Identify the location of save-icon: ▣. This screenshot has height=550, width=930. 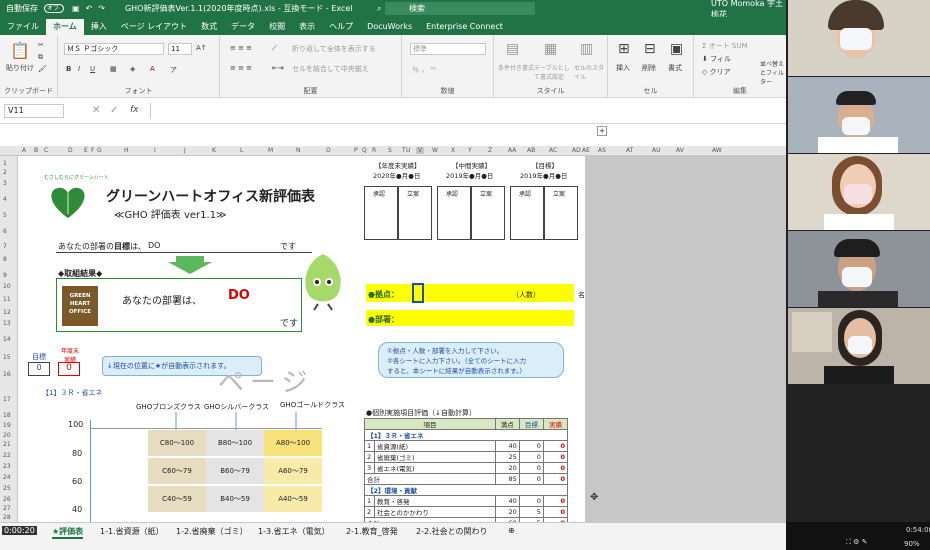
(76, 8).